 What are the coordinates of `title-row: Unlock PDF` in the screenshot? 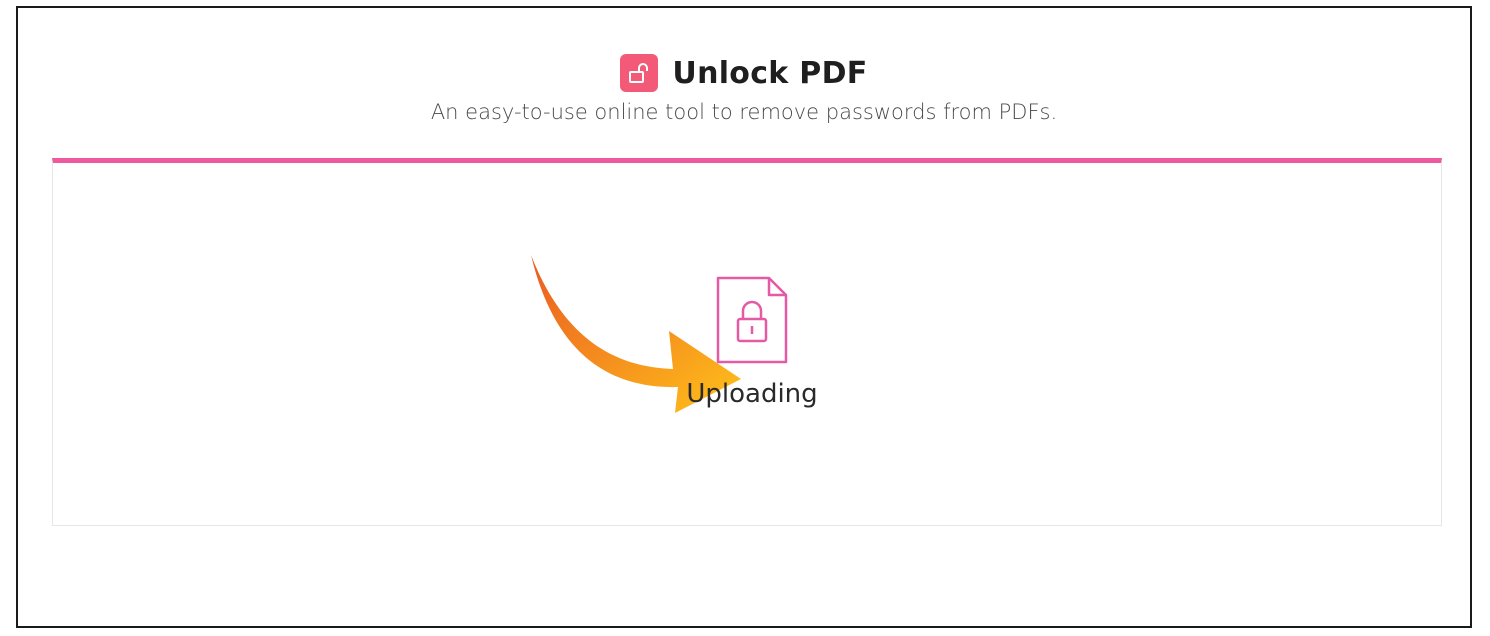 It's located at (744, 73).